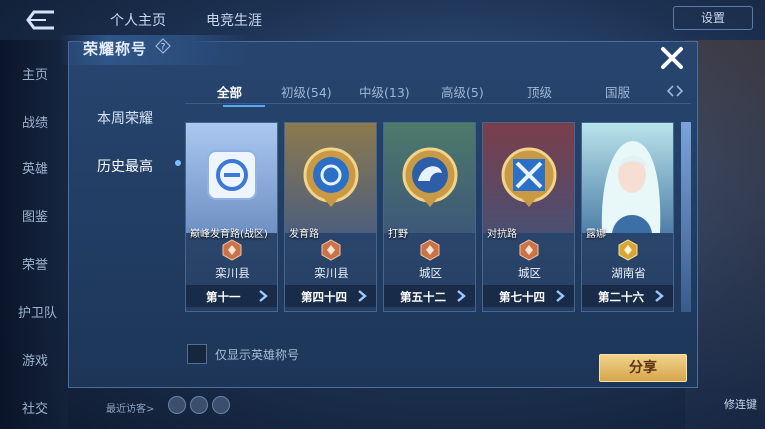 The height and width of the screenshot is (429, 765). Describe the element at coordinates (740, 404) in the screenshot. I see `bg-right-label: 修连键` at that location.